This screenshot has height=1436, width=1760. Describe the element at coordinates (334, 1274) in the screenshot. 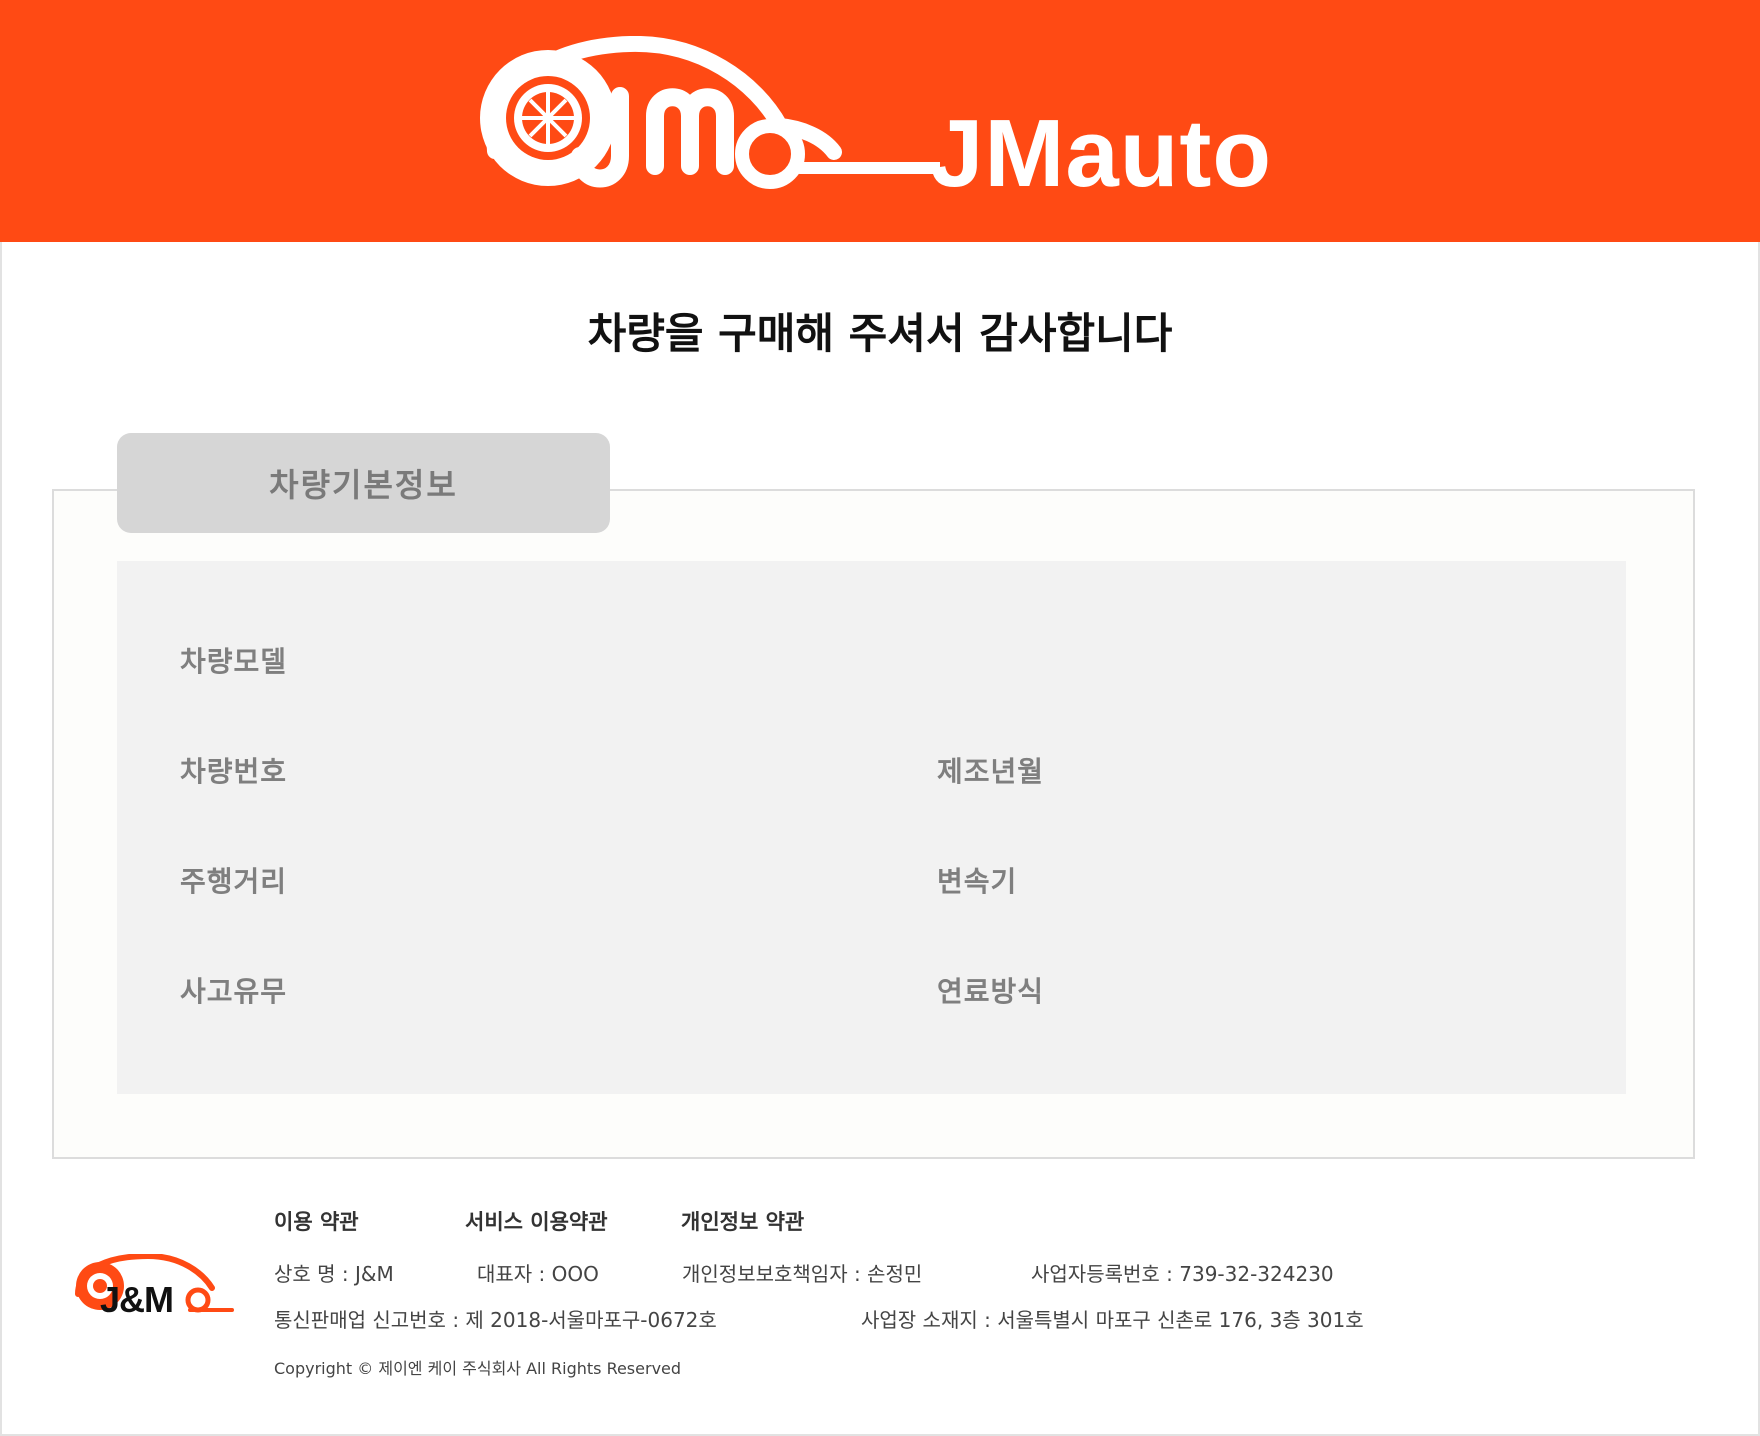

I see `footer-company-name: 상호 명 : J&M` at that location.